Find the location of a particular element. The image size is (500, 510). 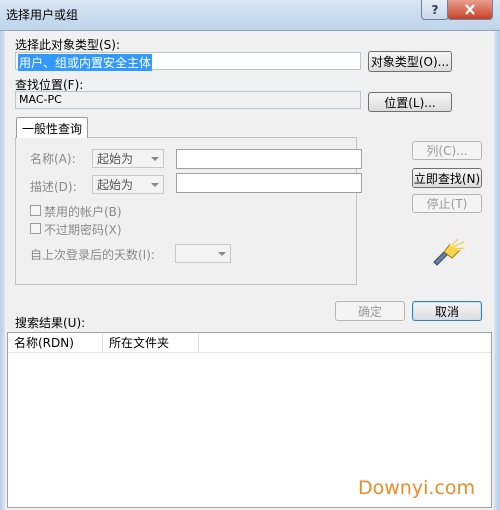

days-since-login-select is located at coordinates (203, 253).